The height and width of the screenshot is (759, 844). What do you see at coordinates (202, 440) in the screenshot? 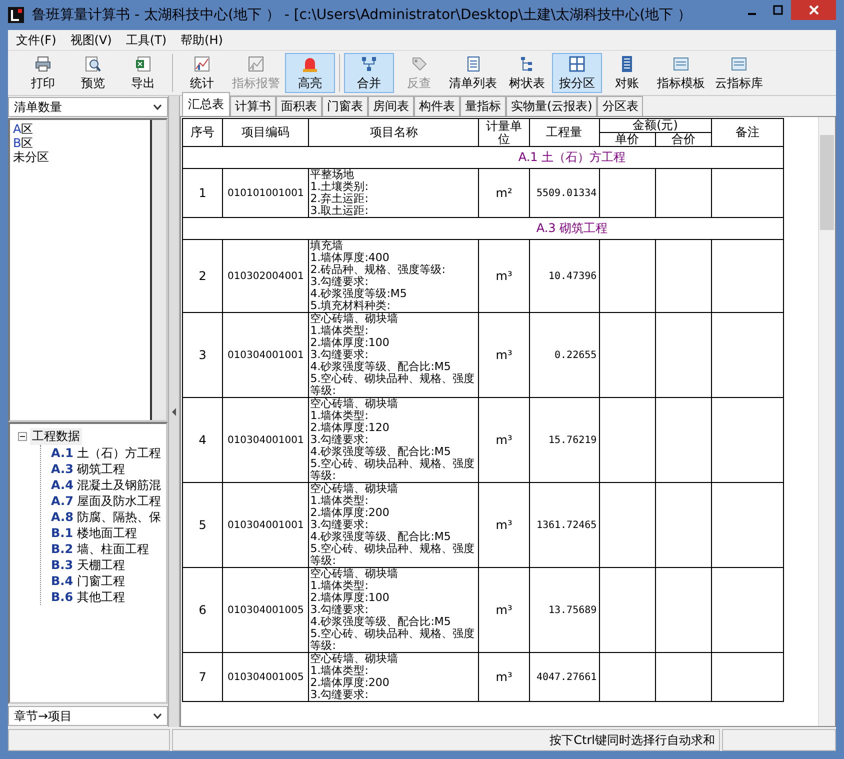
I see `table-cell: 4` at bounding box center [202, 440].